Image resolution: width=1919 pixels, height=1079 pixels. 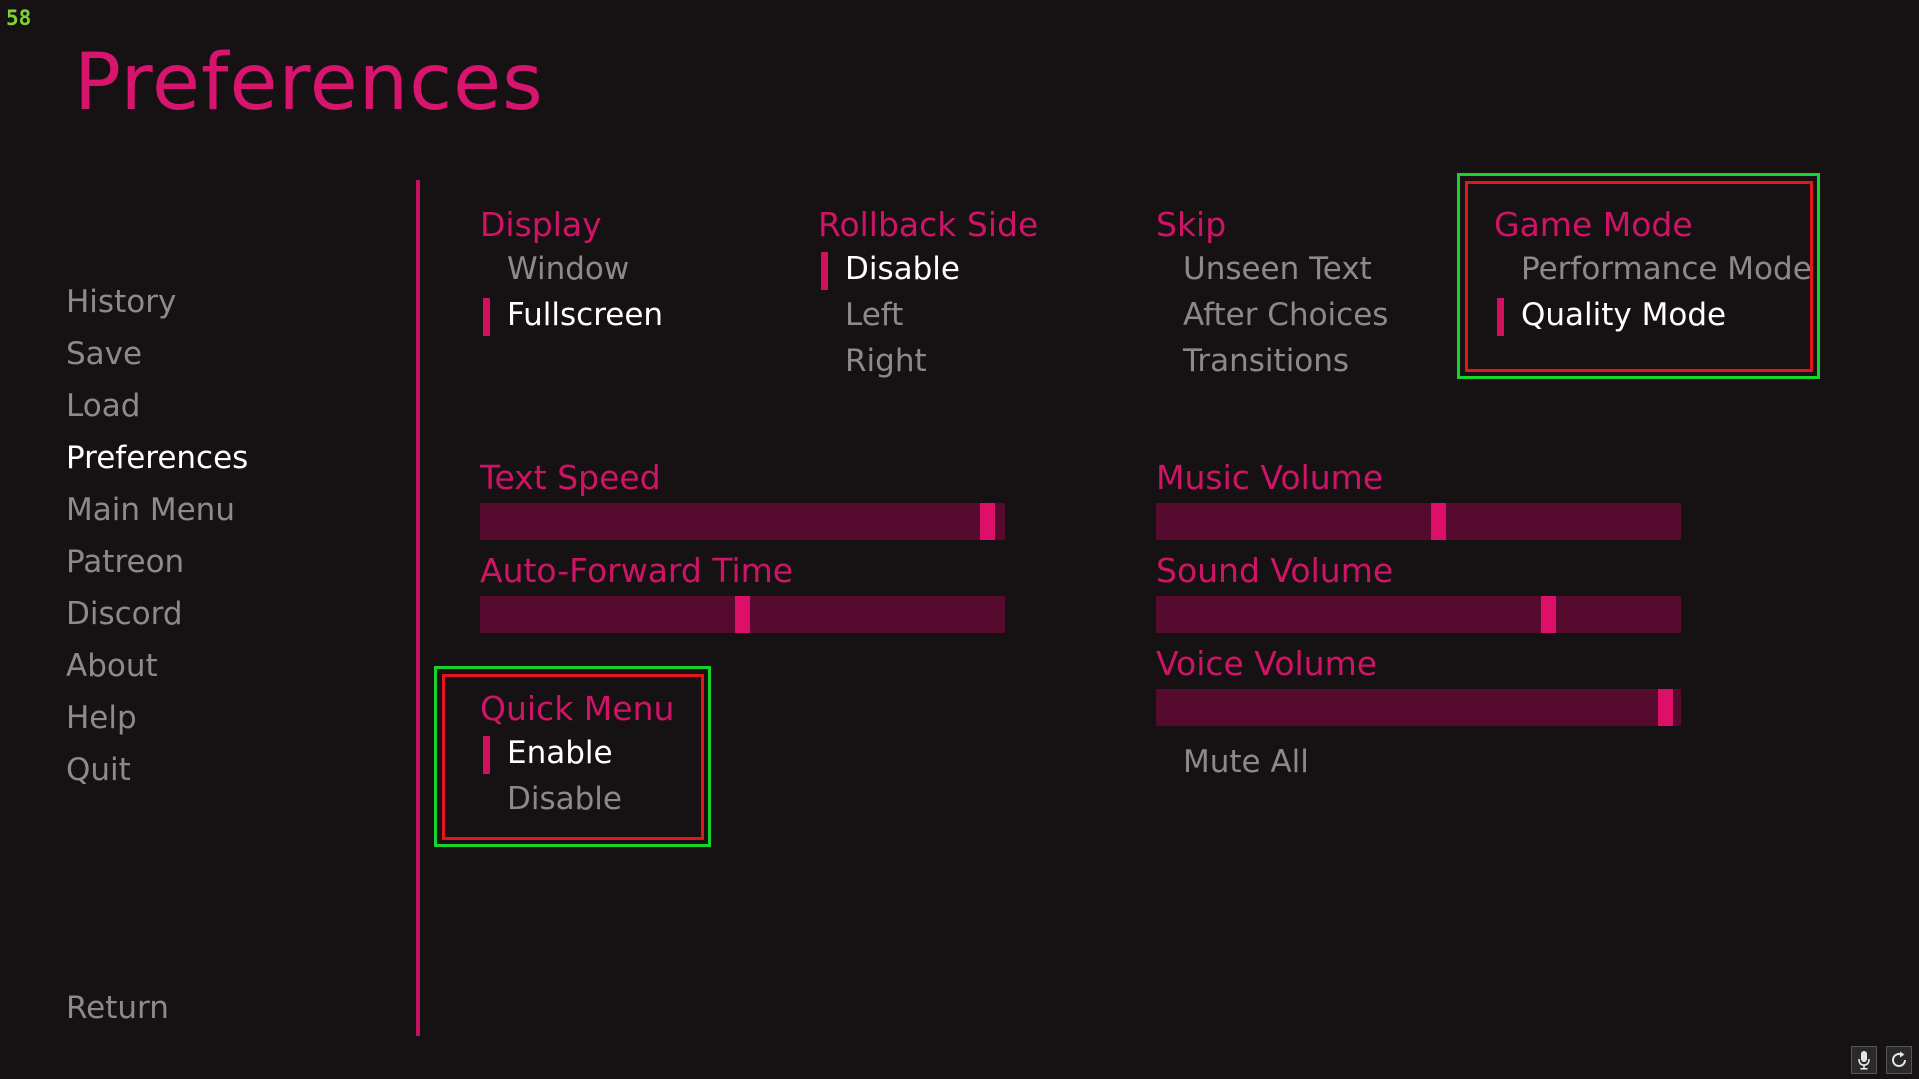 What do you see at coordinates (1270, 477) in the screenshot?
I see `music-volume-label: Music Volume` at bounding box center [1270, 477].